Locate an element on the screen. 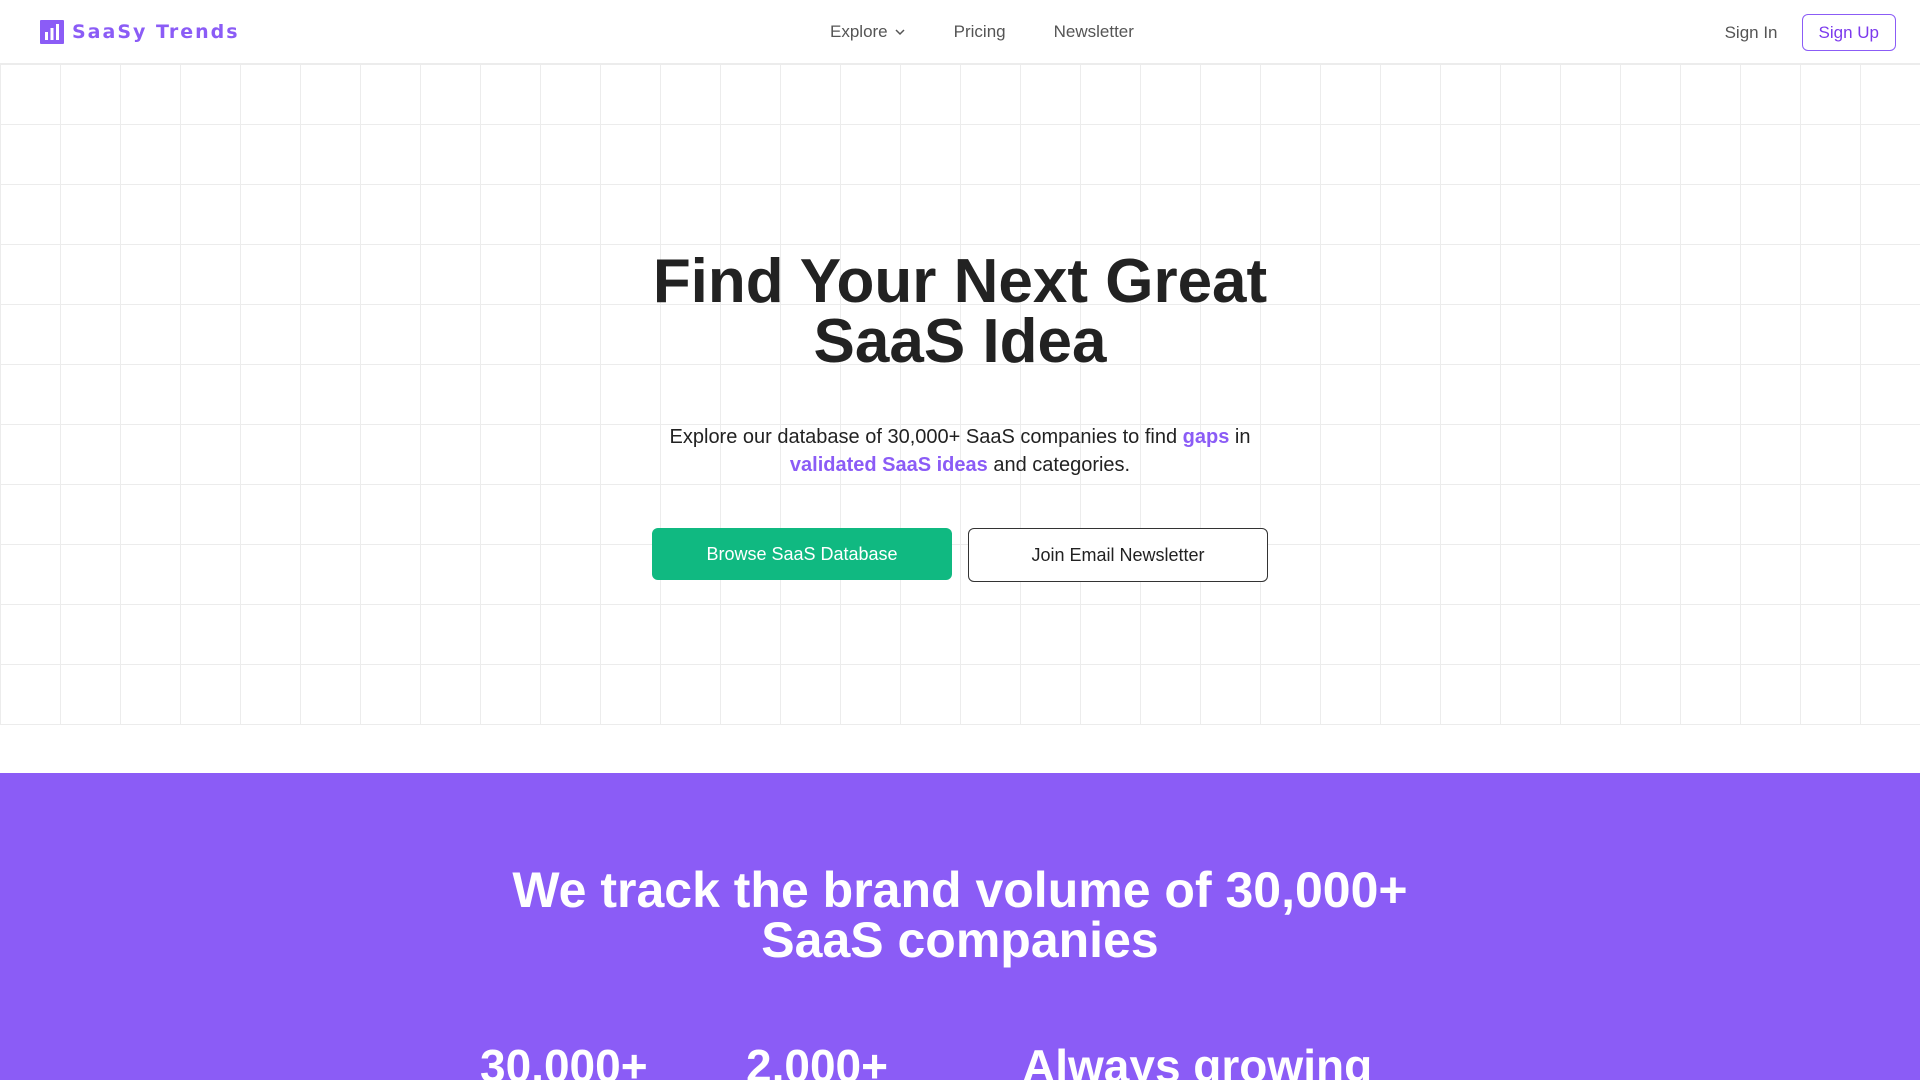  stats-heading-line-2: SaaS companies is located at coordinates (960, 940).